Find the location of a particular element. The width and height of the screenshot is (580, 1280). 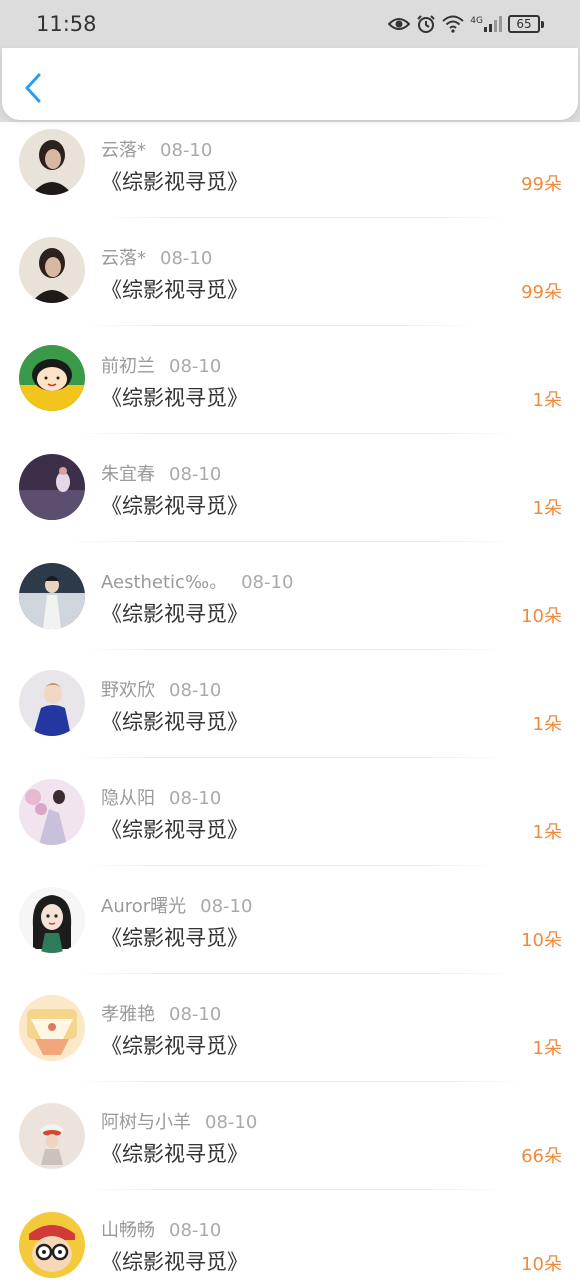

sender-name: 孝雅艳 is located at coordinates (128, 1014).